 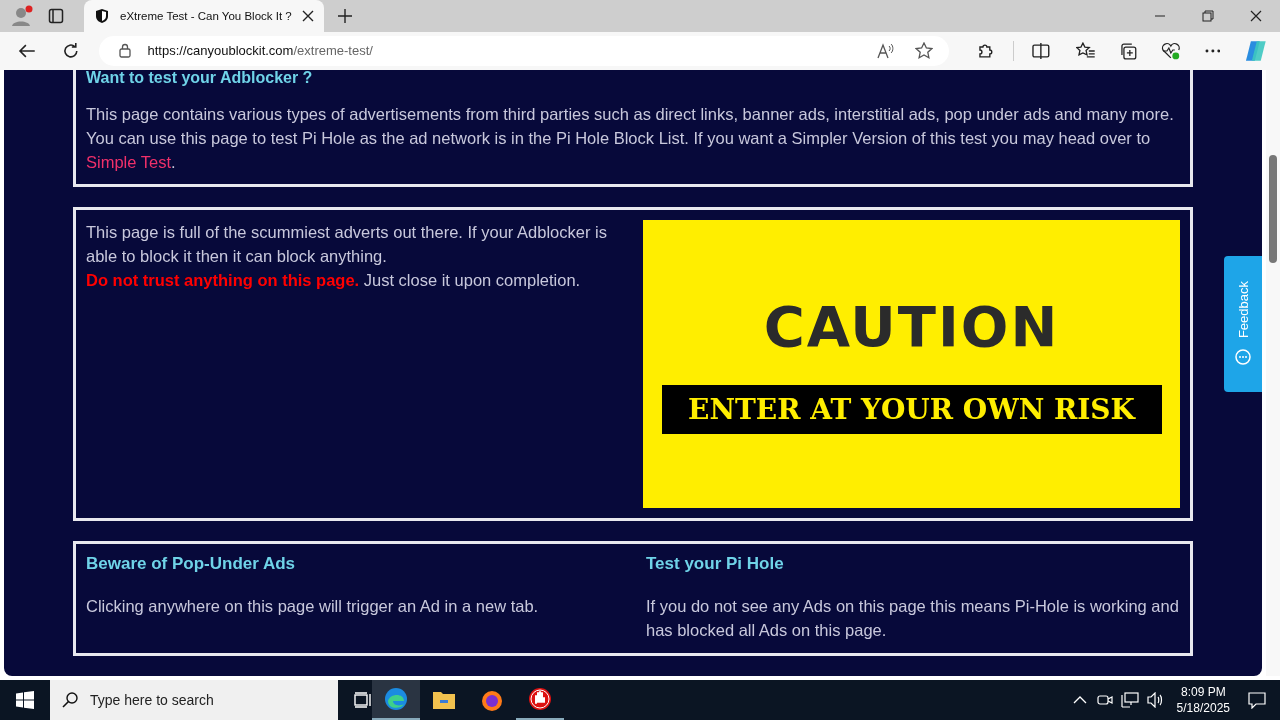 I want to click on collections-icon, so click(x=1128, y=50).